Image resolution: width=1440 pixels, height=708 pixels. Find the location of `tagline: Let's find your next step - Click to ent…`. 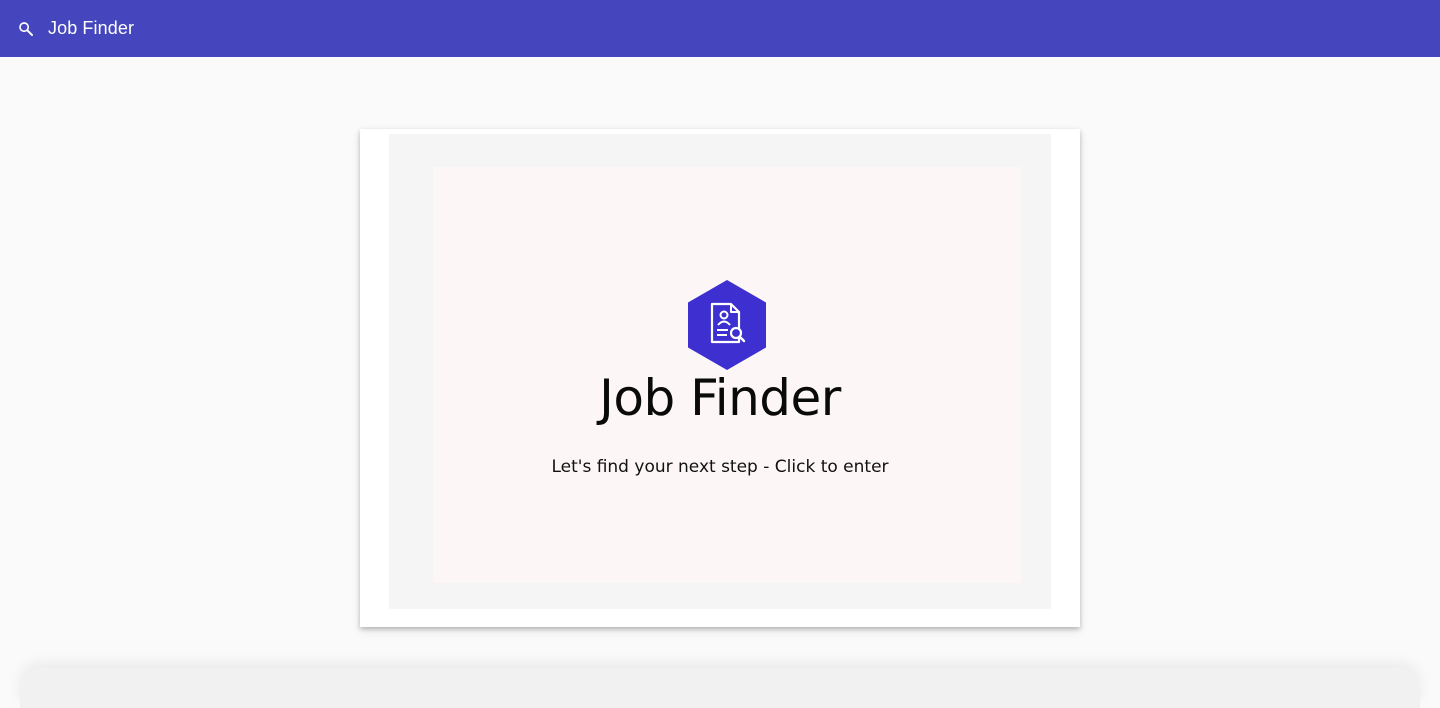

tagline: Let's find your next step - Click to ent… is located at coordinates (720, 467).